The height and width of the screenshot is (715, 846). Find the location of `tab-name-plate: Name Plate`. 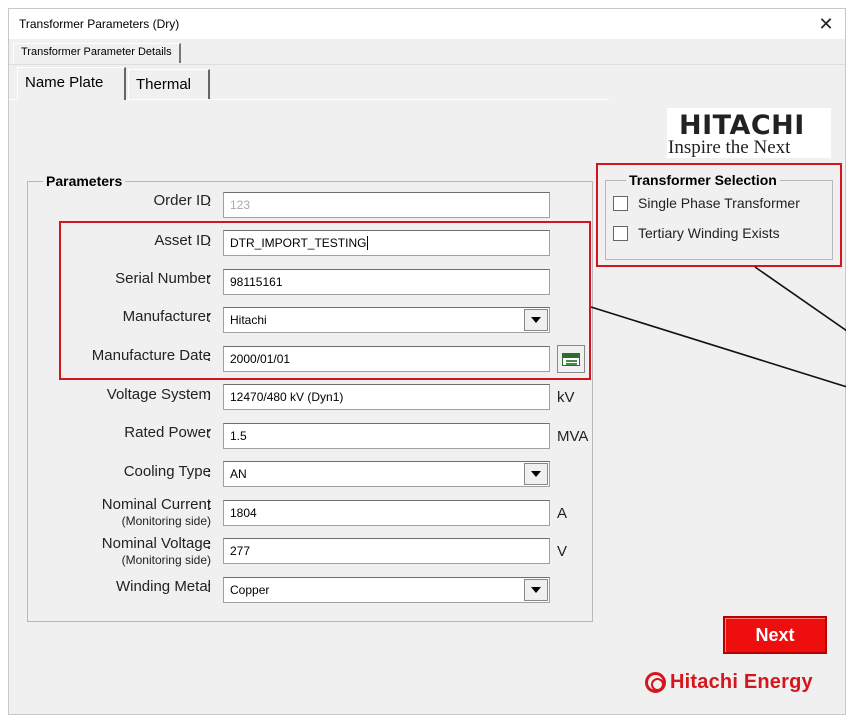

tab-name-plate: Name Plate is located at coordinates (71, 83).